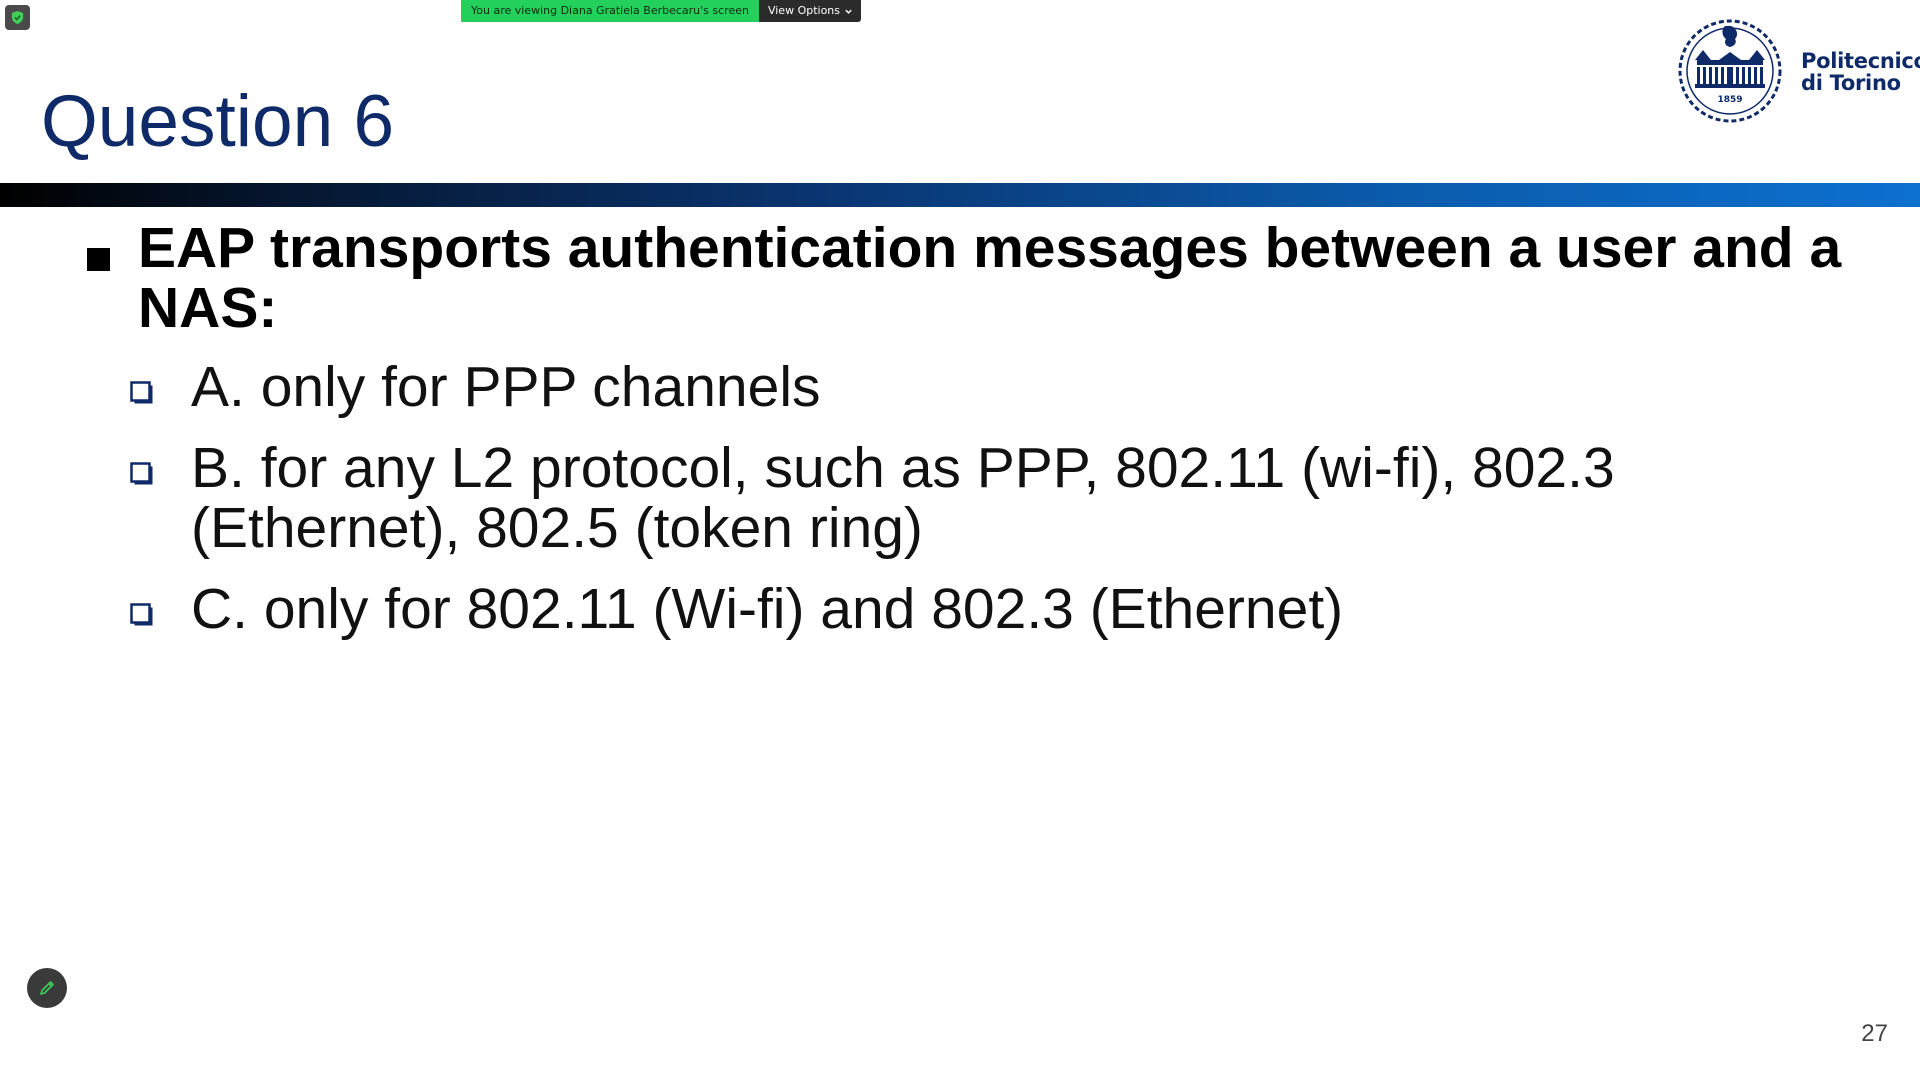 The width and height of the screenshot is (1920, 1080). I want to click on logo-year: 1859, so click(1729, 100).